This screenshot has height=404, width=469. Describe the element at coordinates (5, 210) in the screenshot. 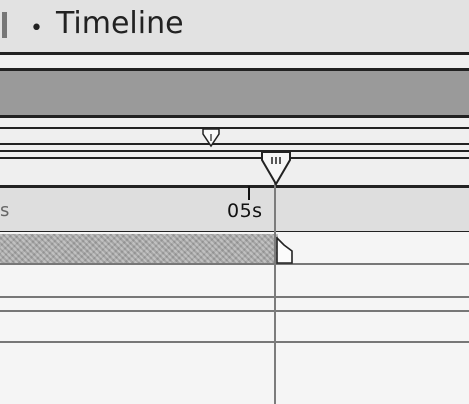

I see `ruler-tick-label-partial: s` at that location.